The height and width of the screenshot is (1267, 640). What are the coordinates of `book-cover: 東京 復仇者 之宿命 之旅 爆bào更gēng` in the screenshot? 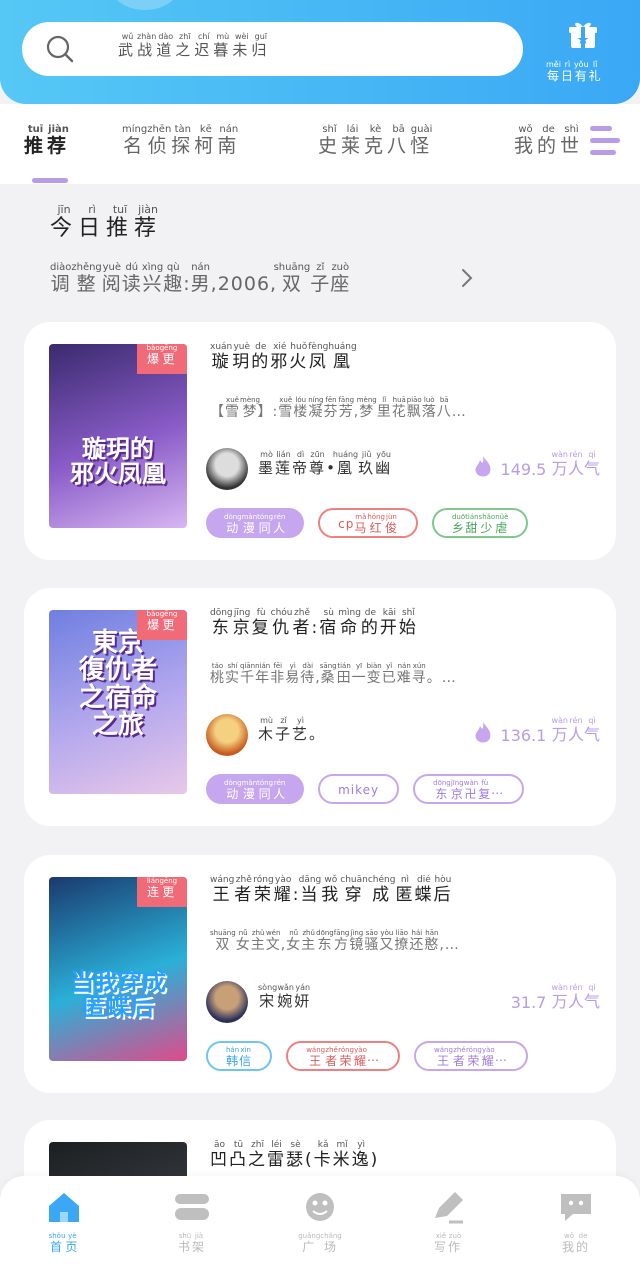 It's located at (118, 702).